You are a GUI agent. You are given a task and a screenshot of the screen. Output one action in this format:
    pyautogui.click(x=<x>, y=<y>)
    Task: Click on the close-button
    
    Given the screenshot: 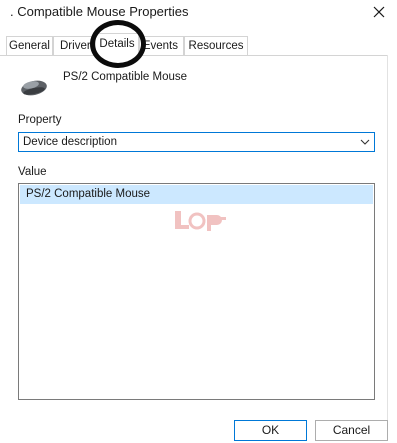 What is the action you would take?
    pyautogui.click(x=379, y=12)
    